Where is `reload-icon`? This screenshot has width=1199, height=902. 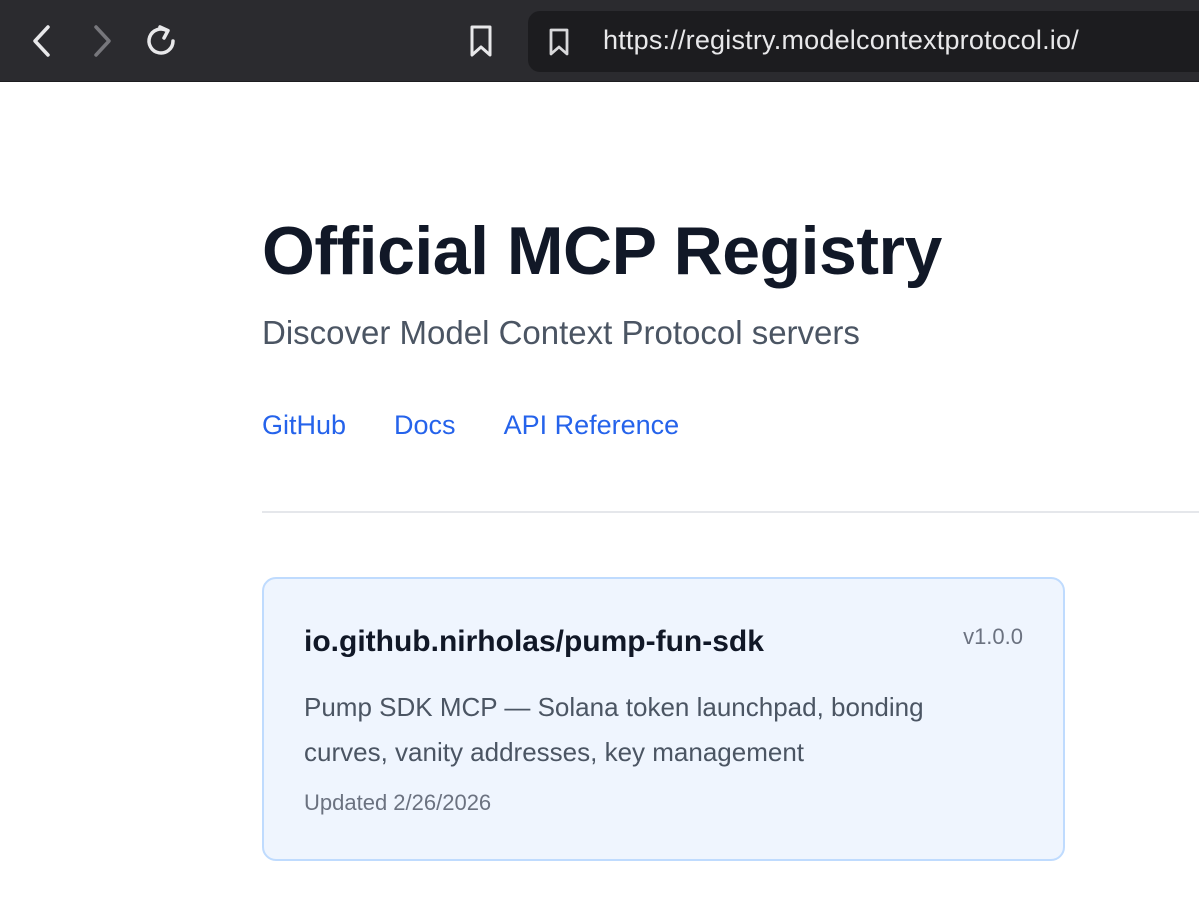
reload-icon is located at coordinates (161, 40).